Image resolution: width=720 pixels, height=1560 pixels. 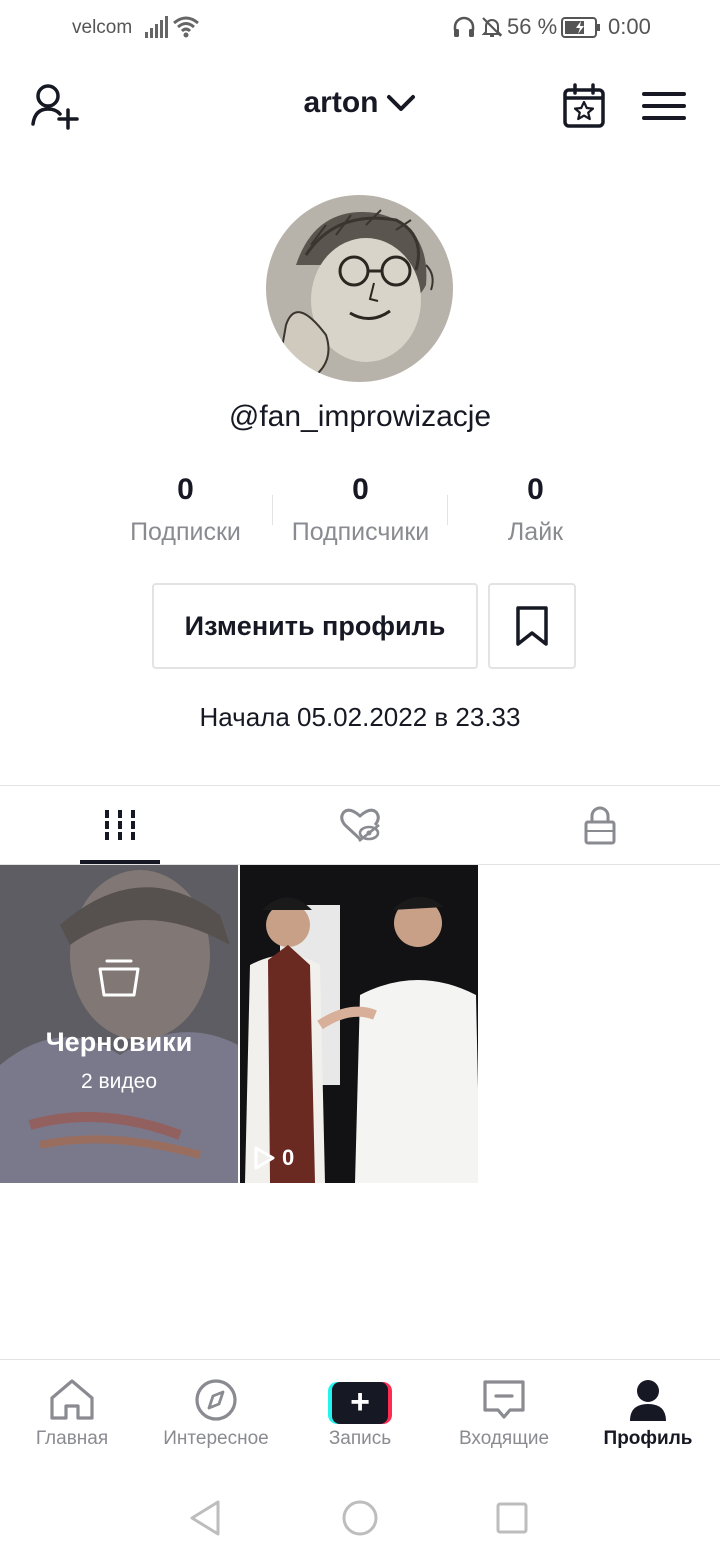 I want to click on following-count: 0, so click(x=185, y=489).